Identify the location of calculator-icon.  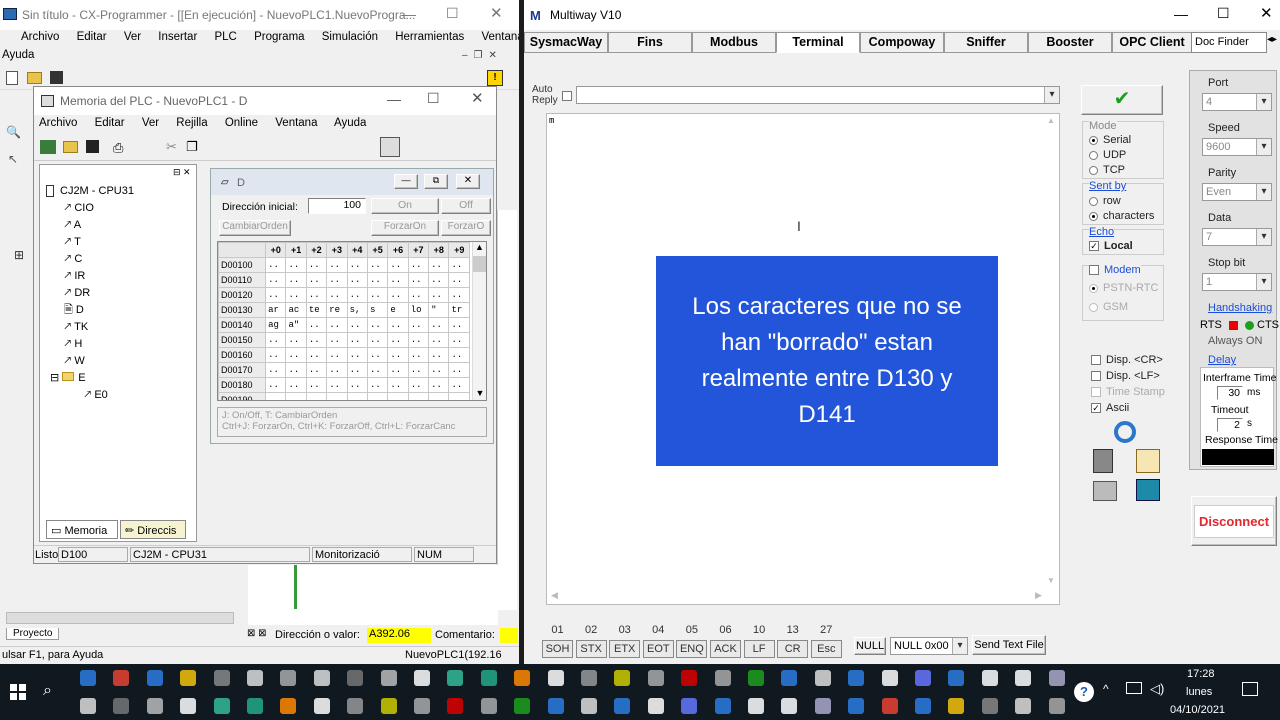
(1148, 490).